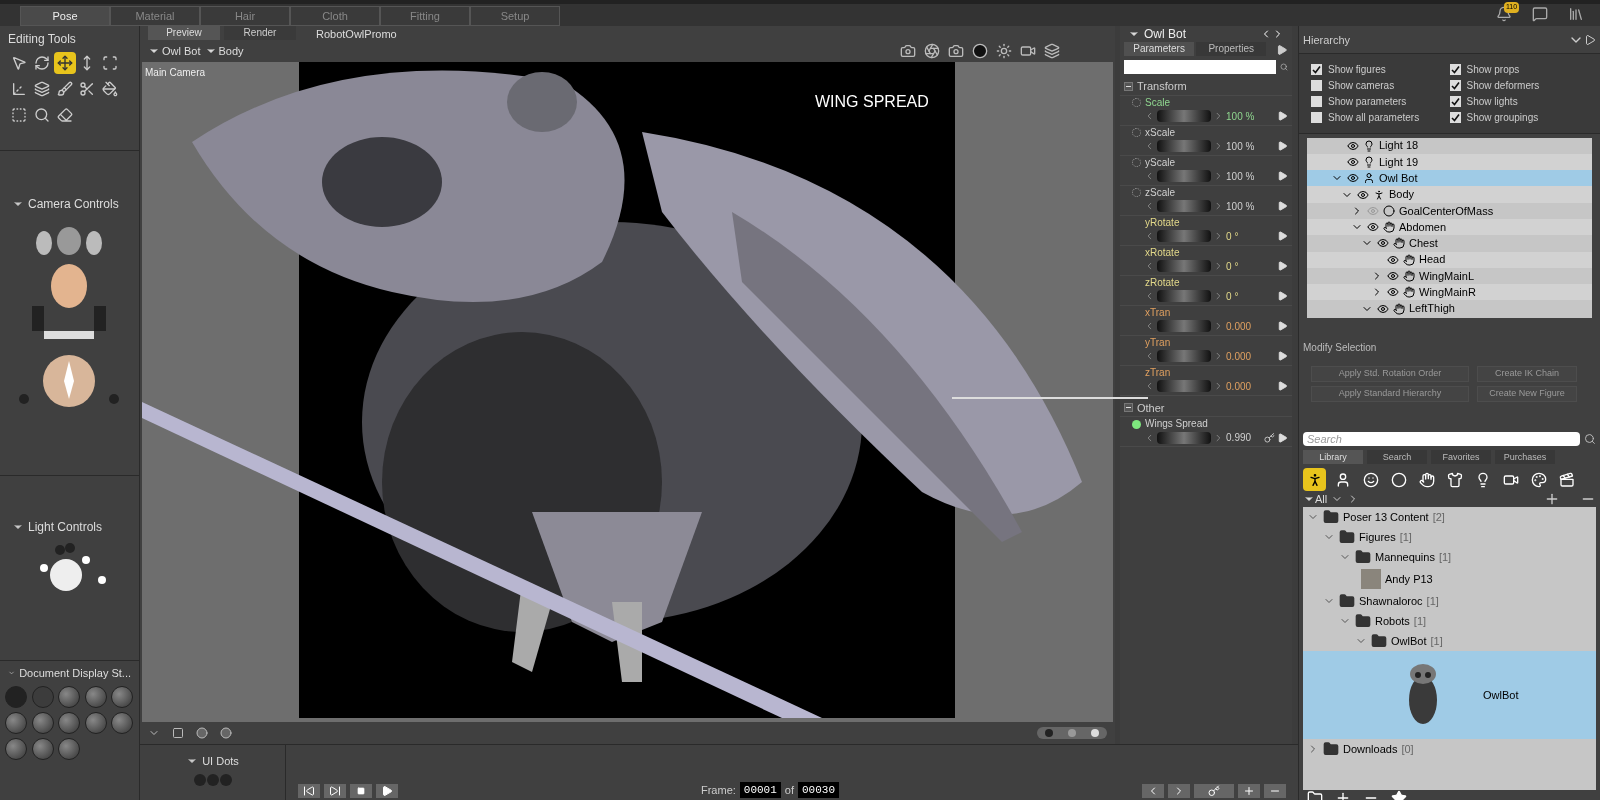 This screenshot has width=1600, height=800. Describe the element at coordinates (819, 789) in the screenshot. I see `total-frames-field: 00030` at that location.